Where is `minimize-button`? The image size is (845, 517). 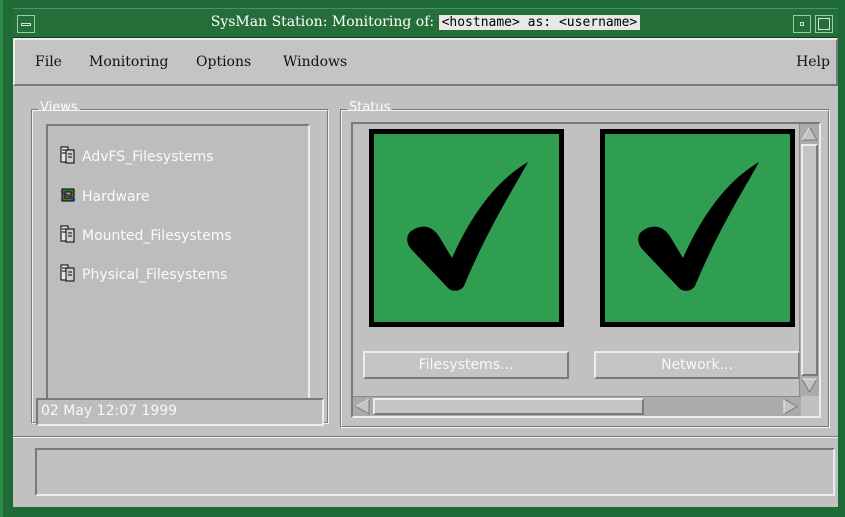
minimize-button is located at coordinates (802, 24).